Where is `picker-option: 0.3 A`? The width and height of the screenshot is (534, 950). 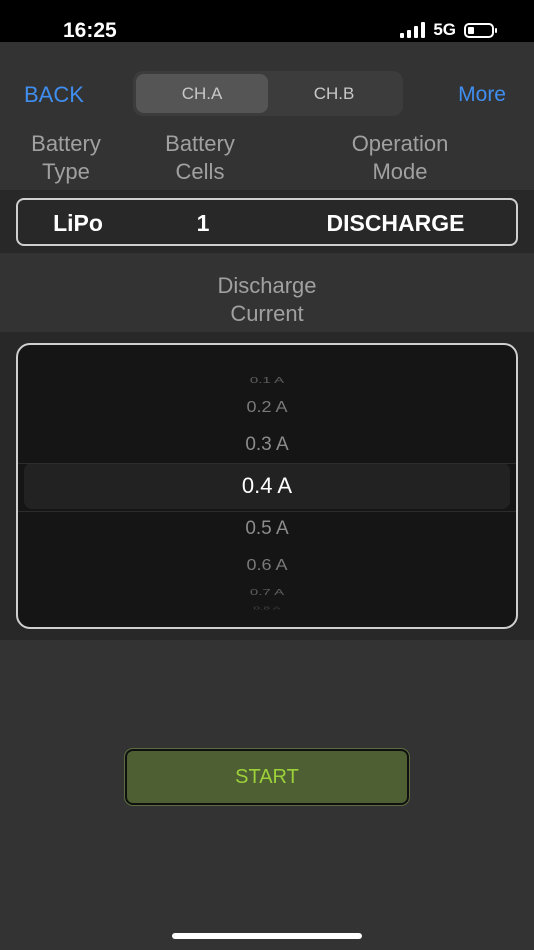 picker-option: 0.3 A is located at coordinates (267, 444).